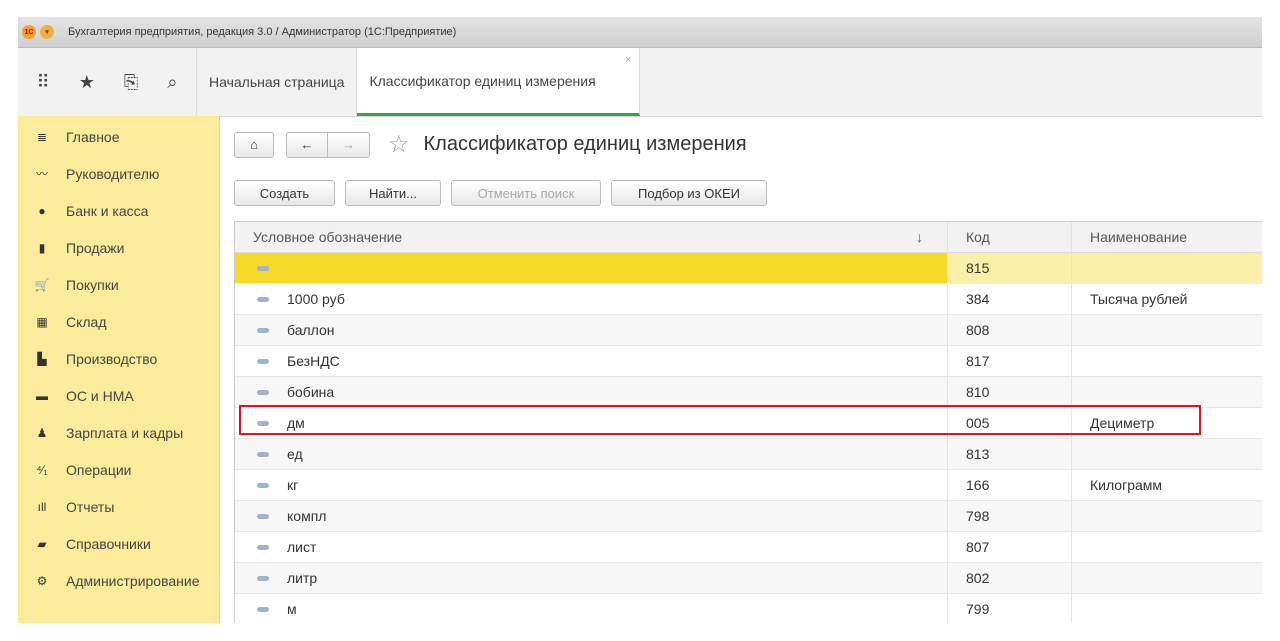 This screenshot has width=1280, height=641. I want to click on symbol-text: БезНДС, so click(313, 361).